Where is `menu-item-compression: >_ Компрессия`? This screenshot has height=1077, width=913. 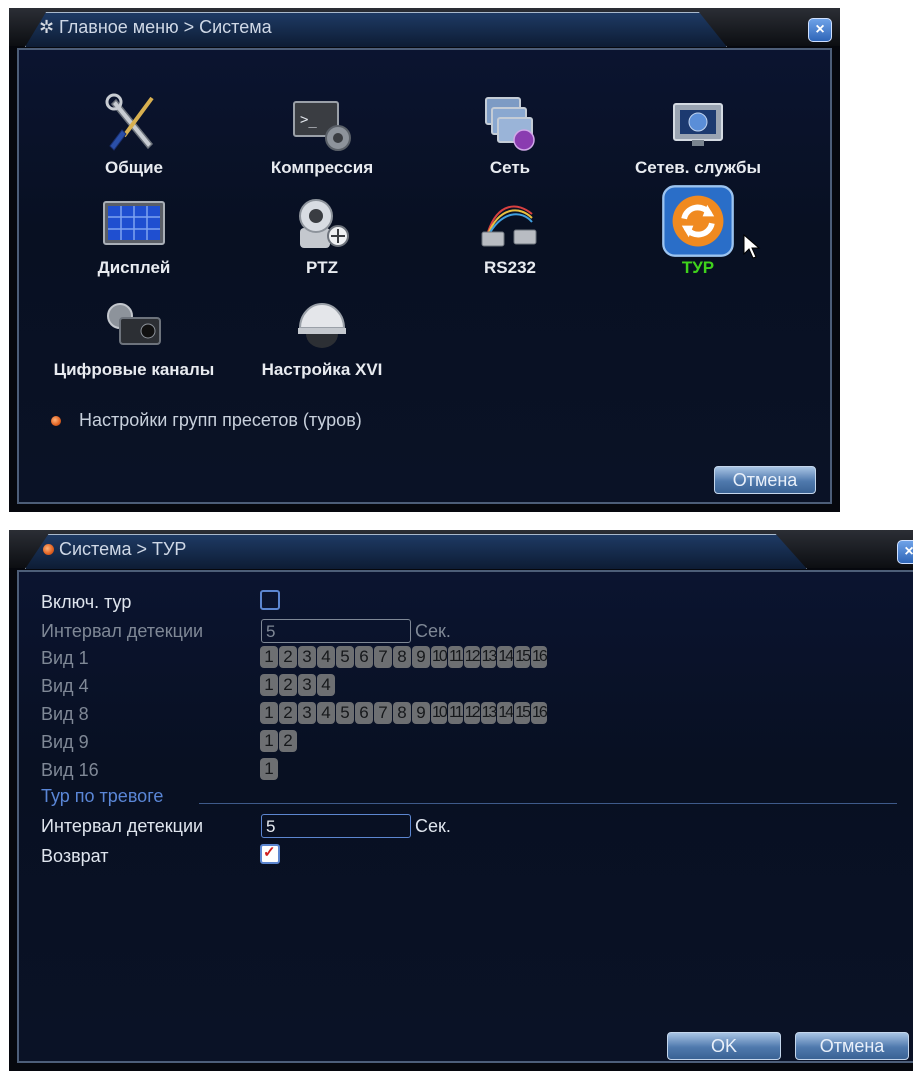 menu-item-compression: >_ Компрессия is located at coordinates (322, 140).